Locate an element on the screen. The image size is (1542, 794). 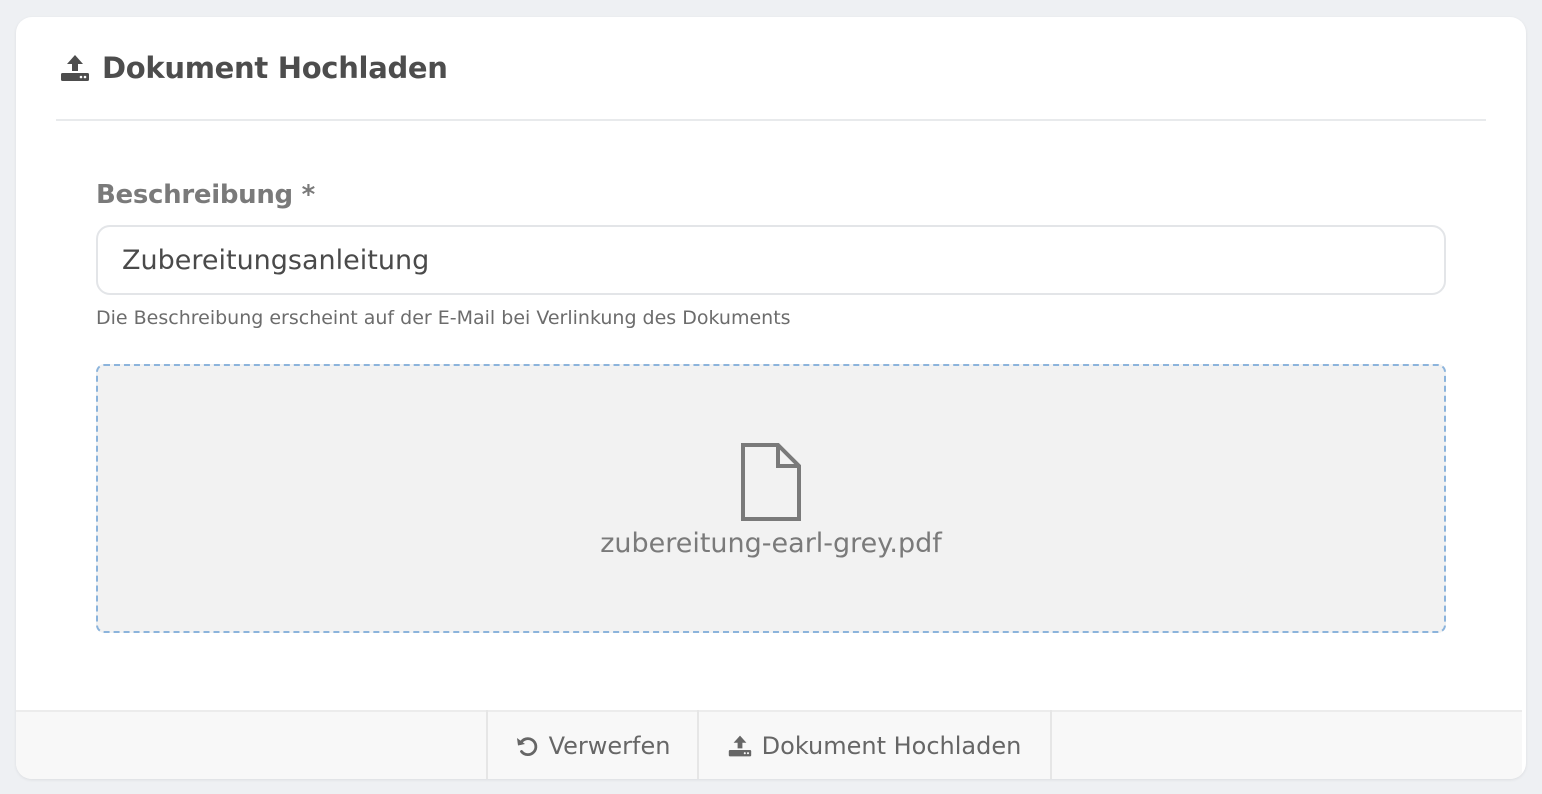
discard-button: Verwerfen is located at coordinates (591, 744).